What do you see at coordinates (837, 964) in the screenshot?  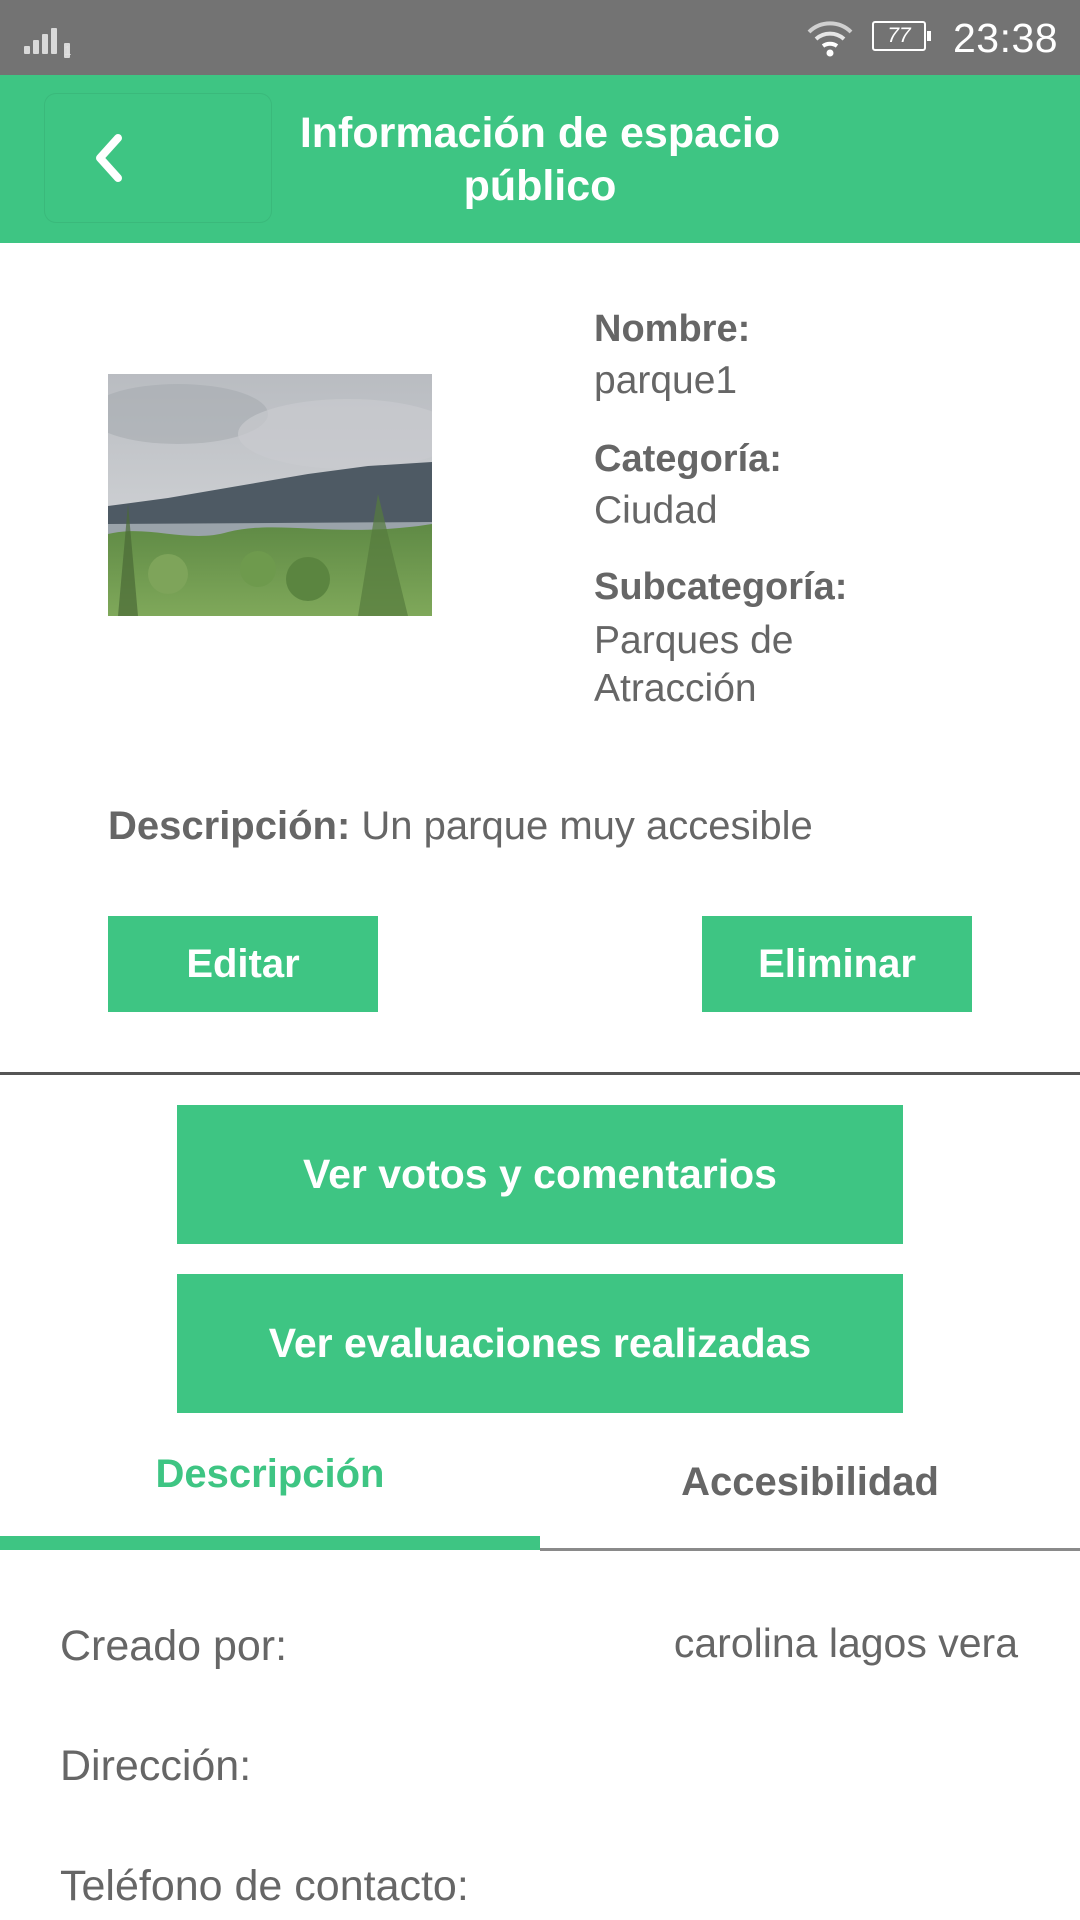 I see `delete-button: Eliminar` at bounding box center [837, 964].